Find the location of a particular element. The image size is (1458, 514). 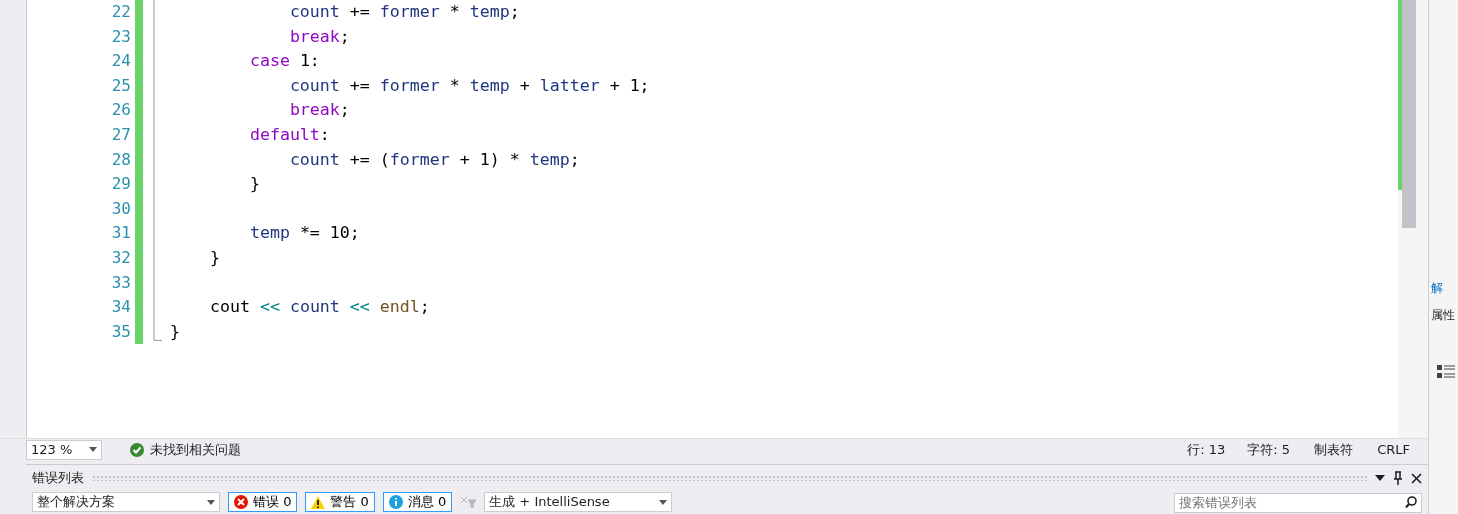

source-dropdown: 生成 + IntelliSense is located at coordinates (578, 502).